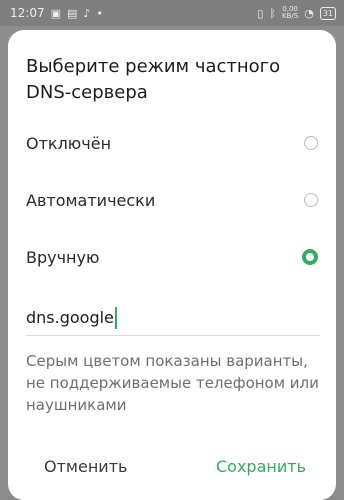 Image resolution: width=344 pixels, height=500 pixels. What do you see at coordinates (172, 466) in the screenshot?
I see `dialog-footer: Отменить Сохранить` at bounding box center [172, 466].